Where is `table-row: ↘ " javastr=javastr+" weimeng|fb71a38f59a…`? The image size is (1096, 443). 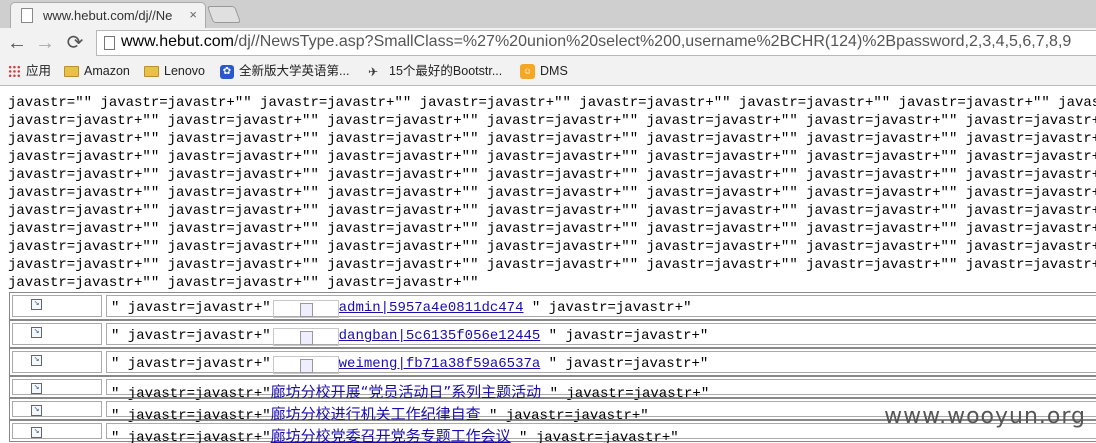
table-row: ↘ " javastr=javastr+" weimeng|fb71a38f59a… is located at coordinates (552, 362).